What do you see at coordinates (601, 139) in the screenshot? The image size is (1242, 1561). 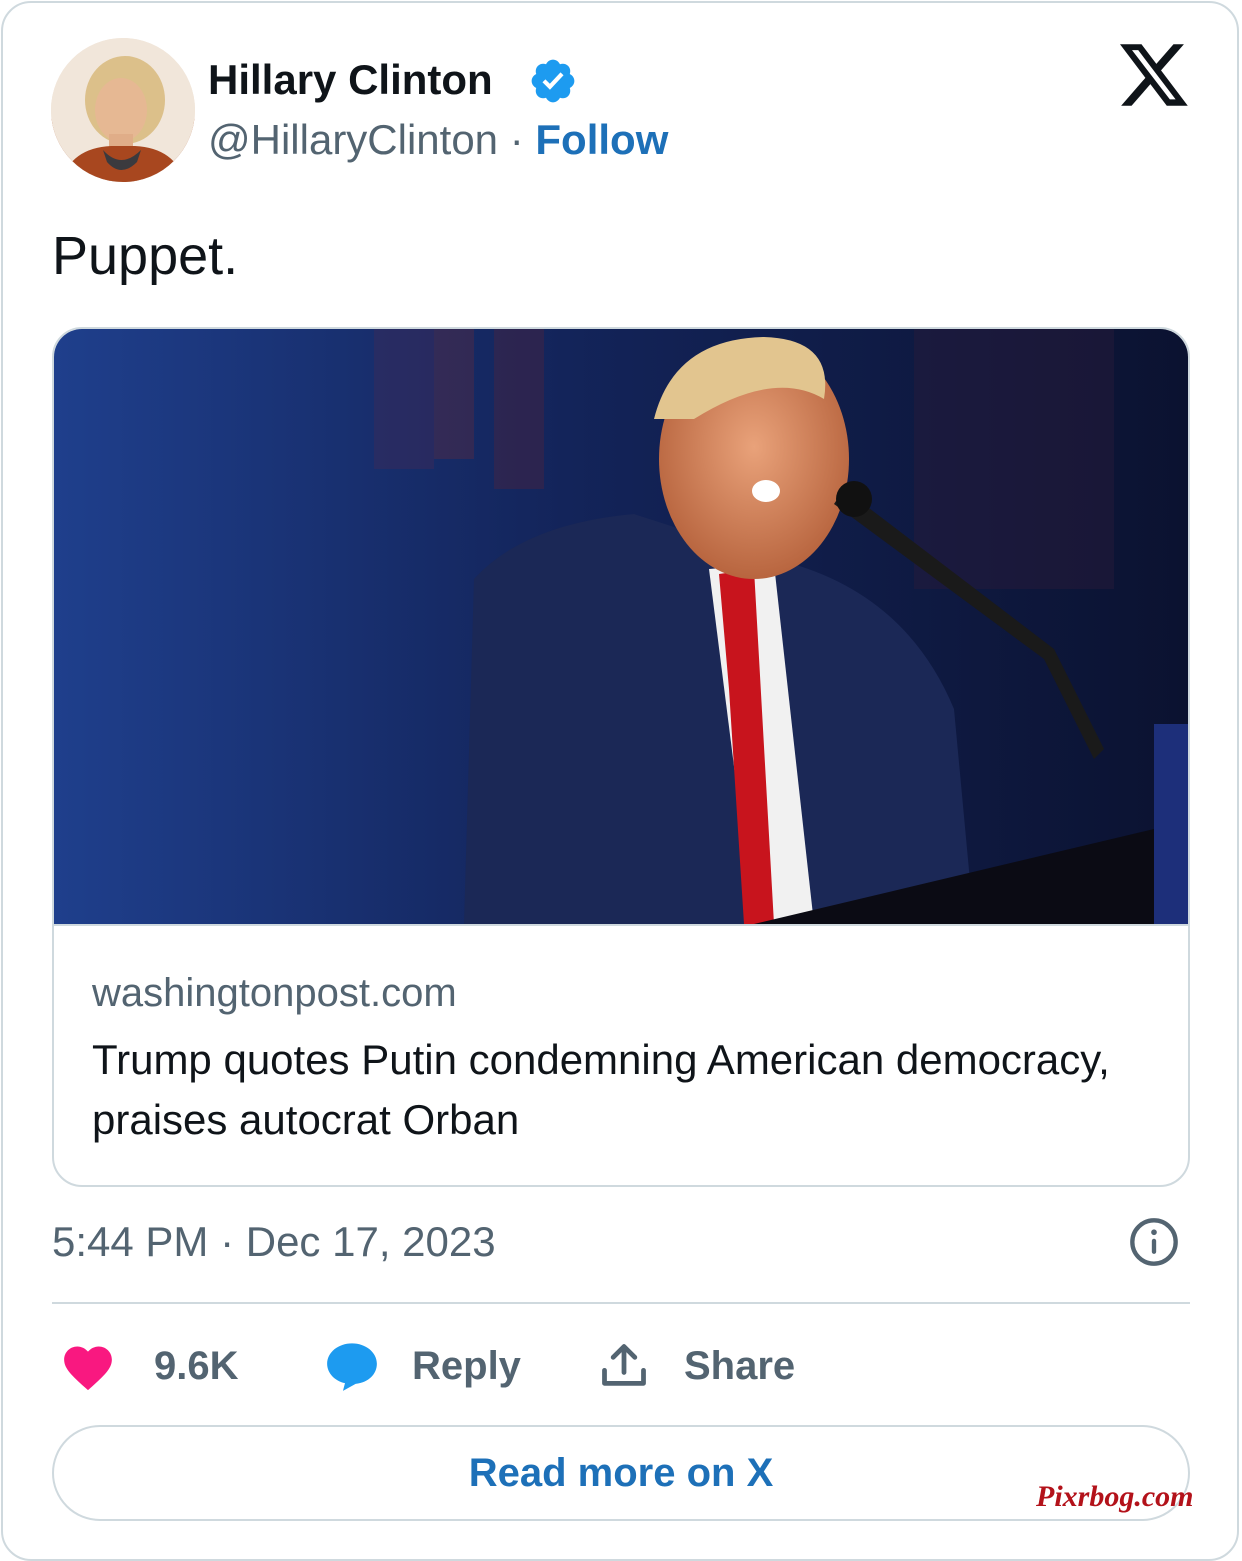 I see `follow-button: Follow` at bounding box center [601, 139].